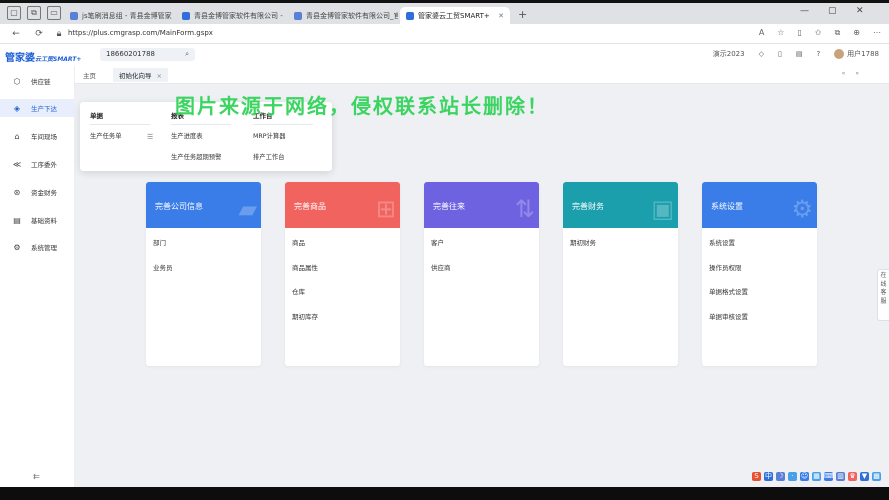 This screenshot has height=500, width=889. Describe the element at coordinates (17, 247) in the screenshot. I see `gear-icon: ⚙` at that location.